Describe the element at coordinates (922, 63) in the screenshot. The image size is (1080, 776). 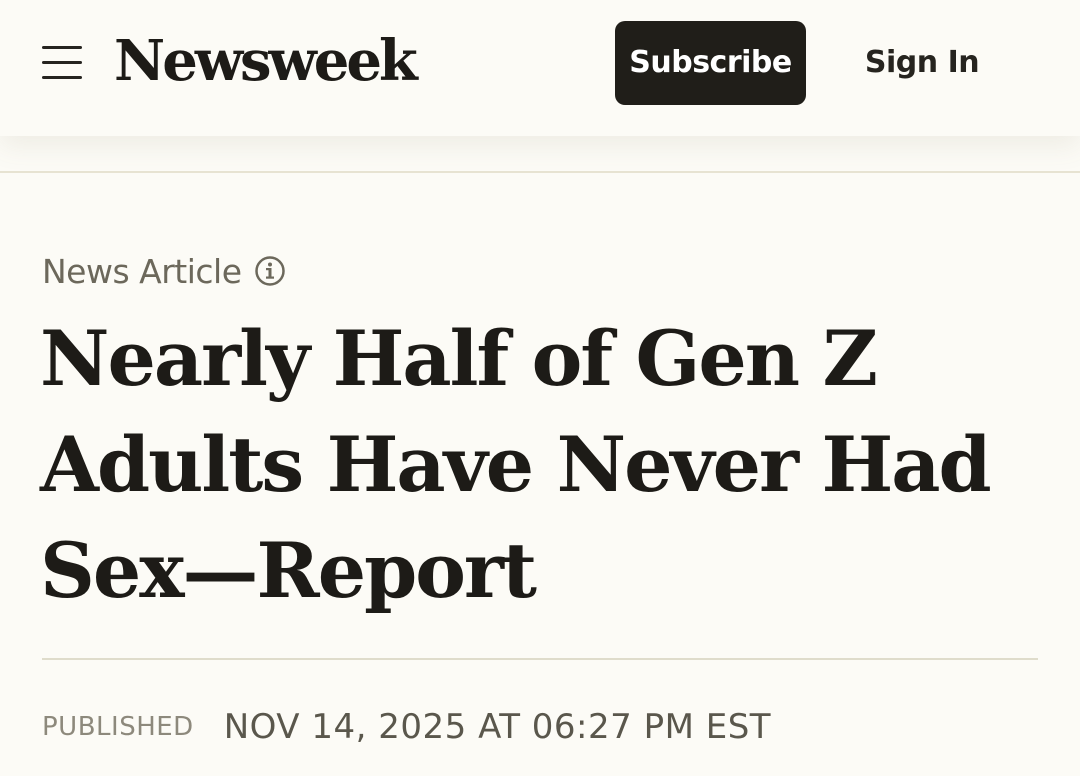
I see `sign-in-button: Sign In` at that location.